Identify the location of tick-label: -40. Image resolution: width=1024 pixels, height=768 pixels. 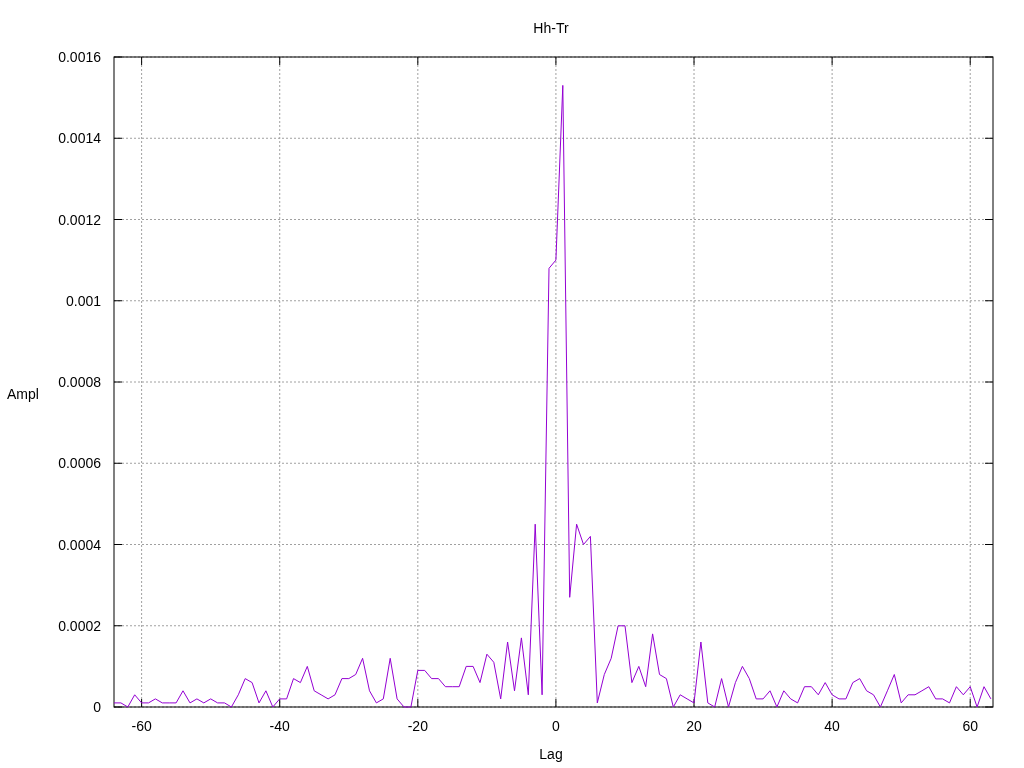
(279, 726).